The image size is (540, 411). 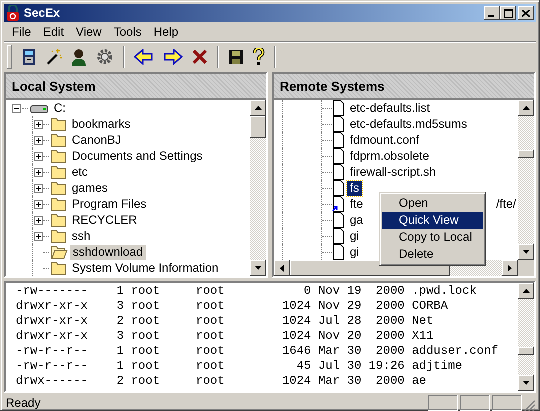 What do you see at coordinates (136, 87) in the screenshot?
I see `pane-header: Local System` at bounding box center [136, 87].